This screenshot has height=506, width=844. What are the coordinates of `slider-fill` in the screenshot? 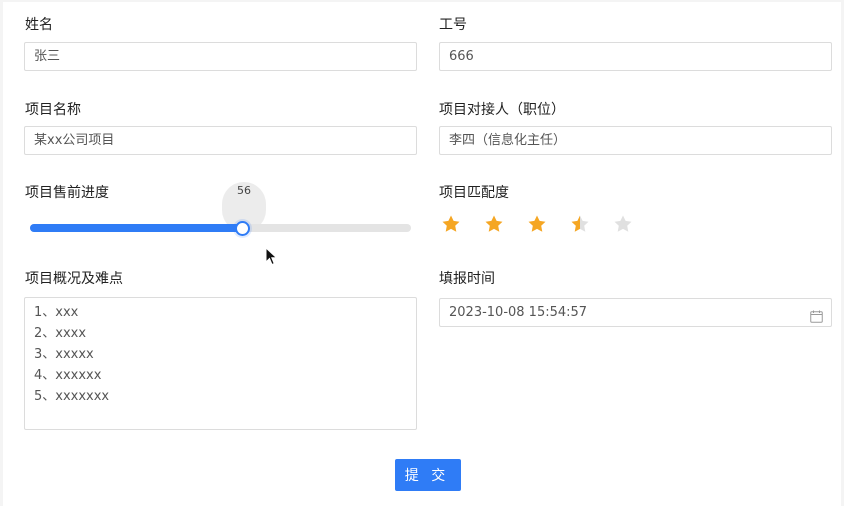 It's located at (136, 228).